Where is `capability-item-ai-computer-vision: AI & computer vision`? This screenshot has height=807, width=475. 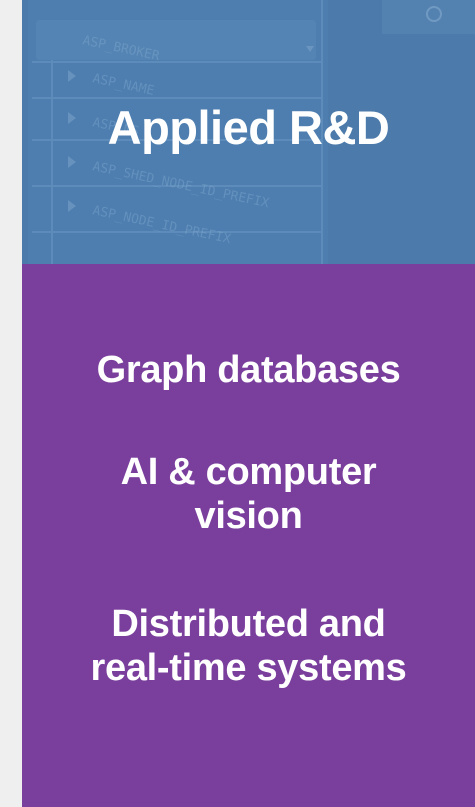 capability-item-ai-computer-vision: AI & computer vision is located at coordinates (248, 494).